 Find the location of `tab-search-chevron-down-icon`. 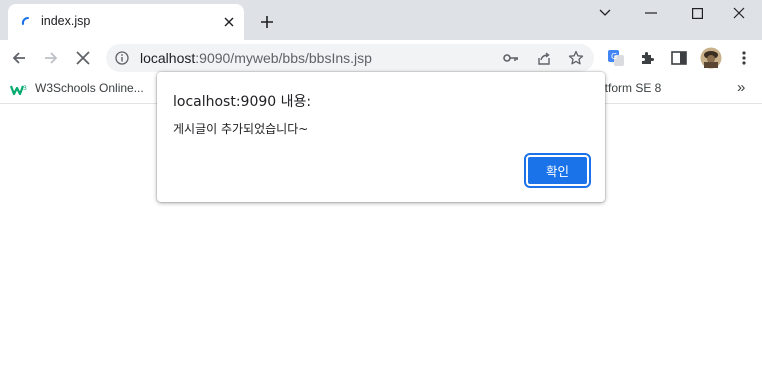

tab-search-chevron-down-icon is located at coordinates (605, 13).